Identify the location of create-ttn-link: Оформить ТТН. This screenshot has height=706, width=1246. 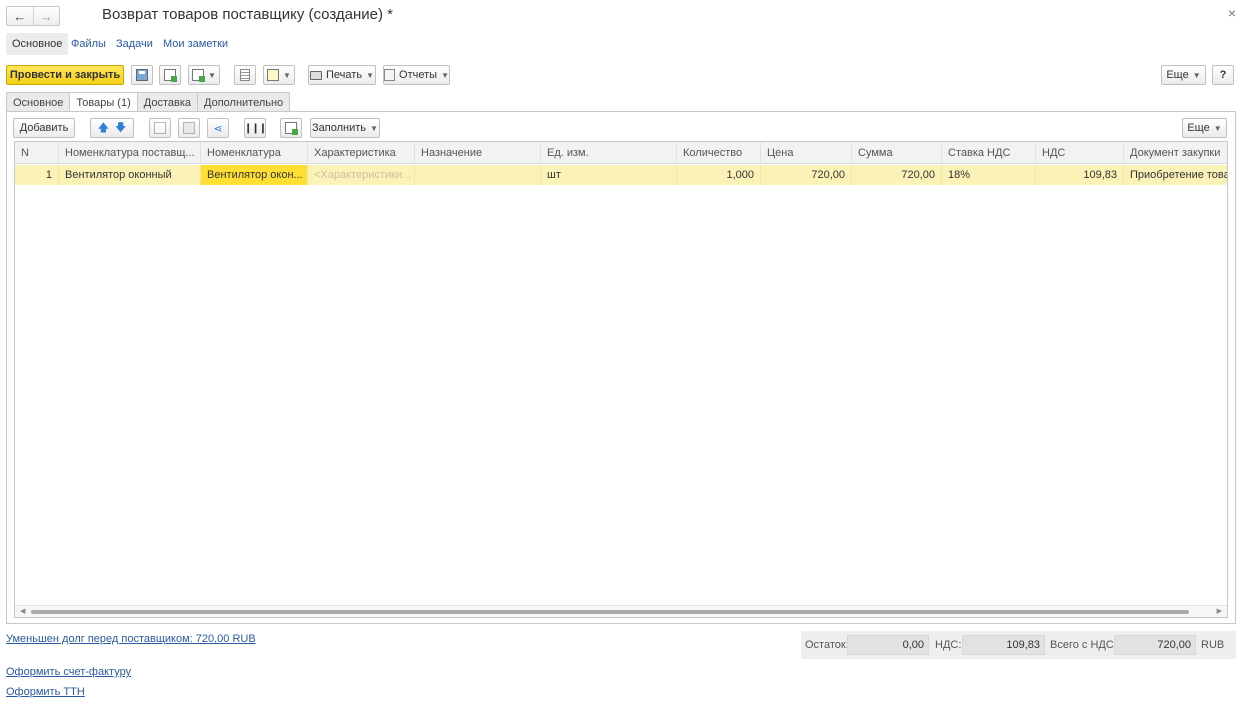
(45, 692).